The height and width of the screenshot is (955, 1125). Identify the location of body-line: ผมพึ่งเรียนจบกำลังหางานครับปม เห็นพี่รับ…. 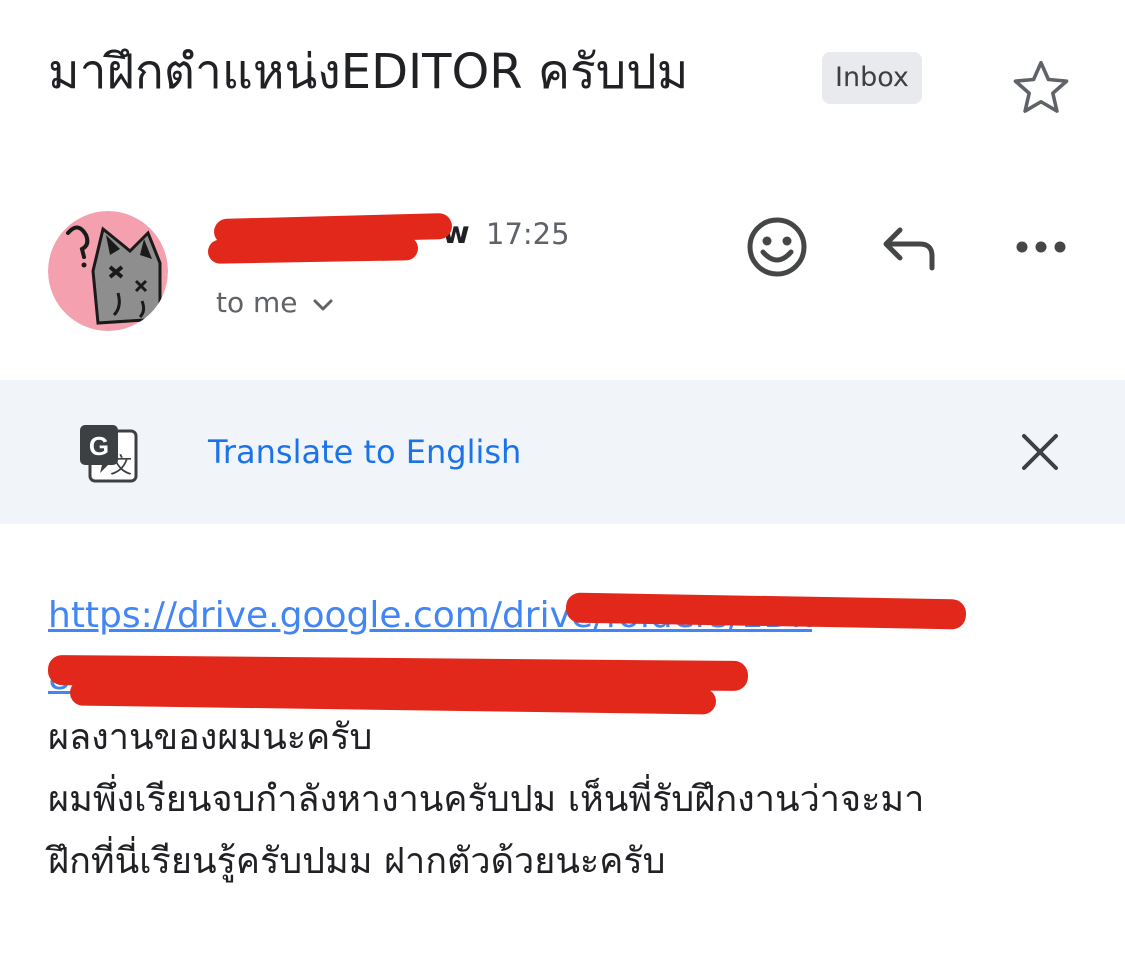
(486, 799).